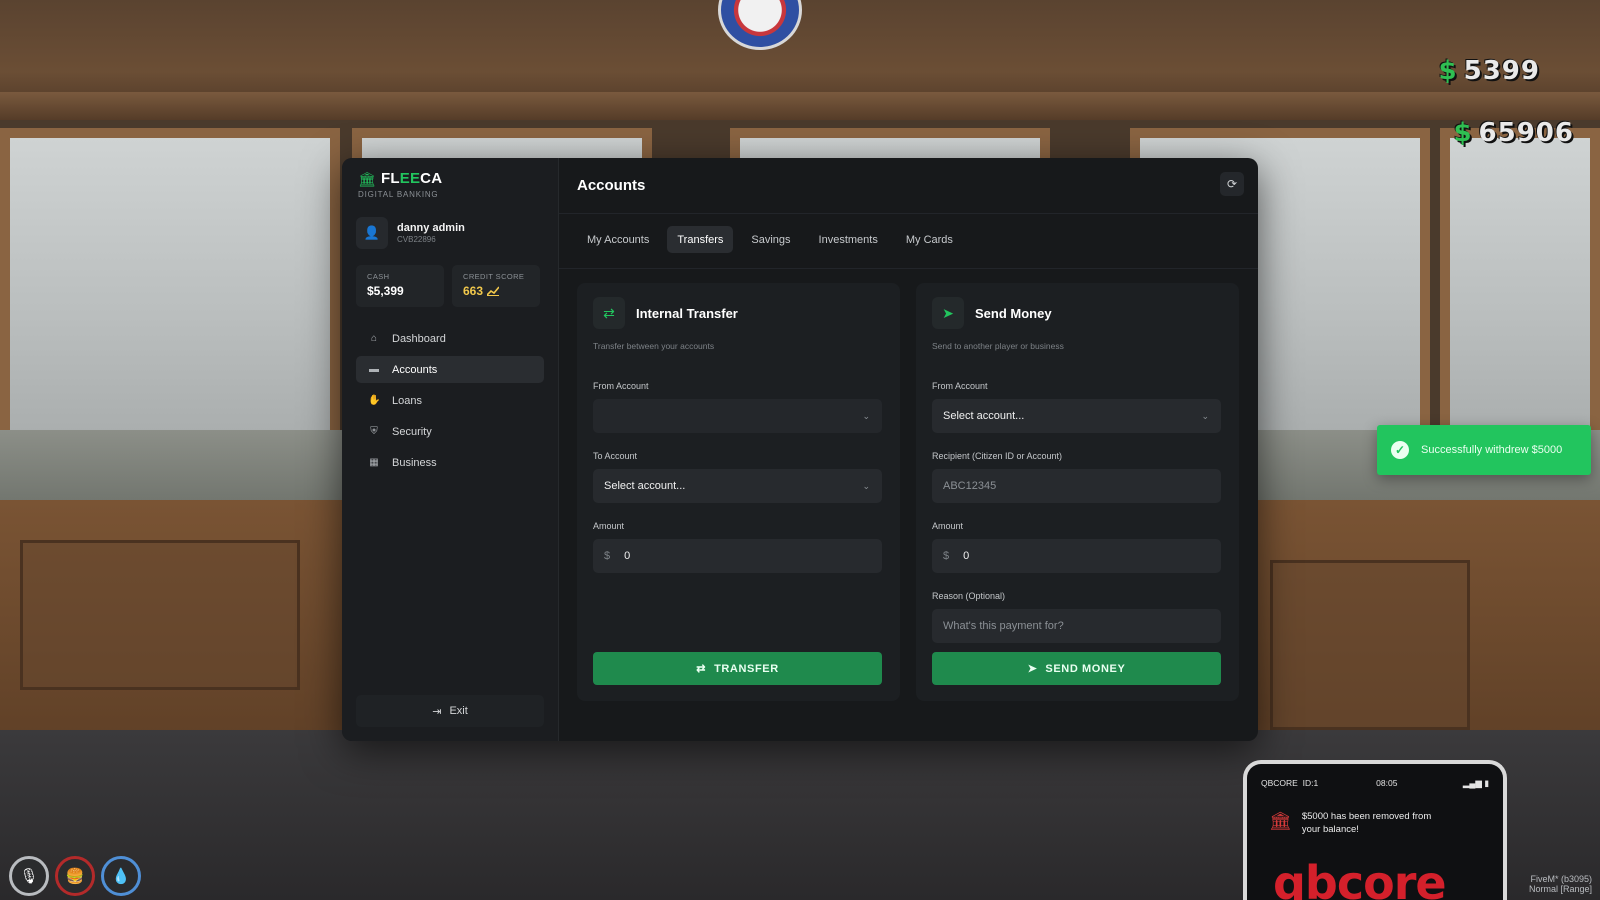 Image resolution: width=1600 pixels, height=900 pixels. I want to click on citizen-id: CVB22896, so click(416, 239).